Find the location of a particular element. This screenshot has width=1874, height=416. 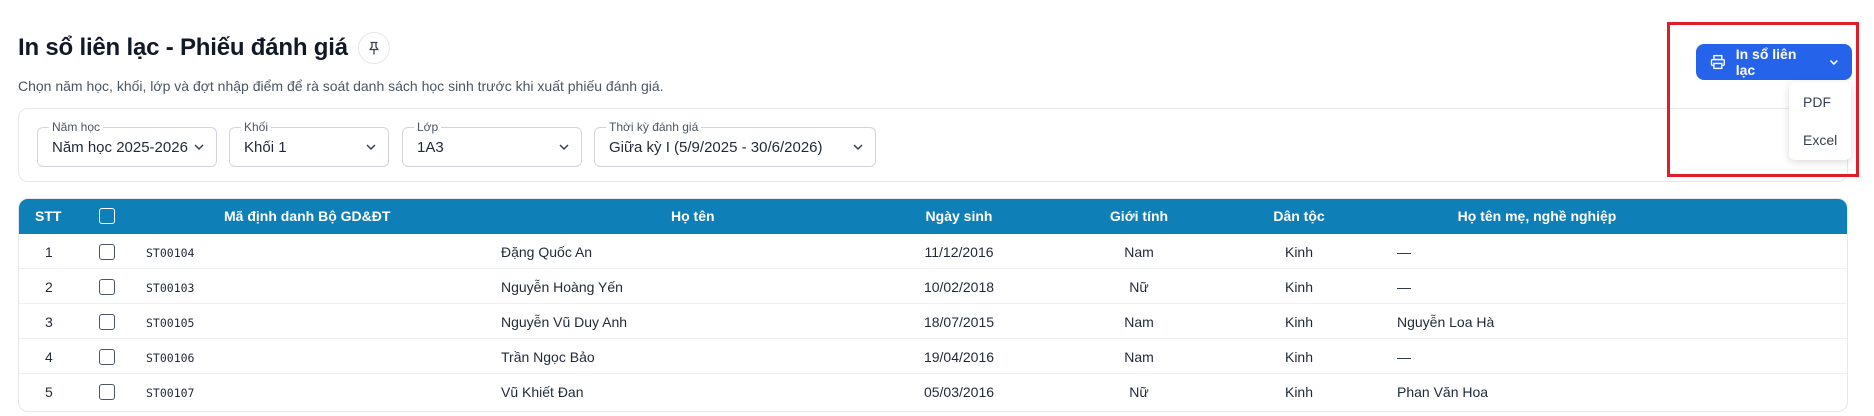

year-value: Năm học 2025-2026 is located at coordinates (120, 147).